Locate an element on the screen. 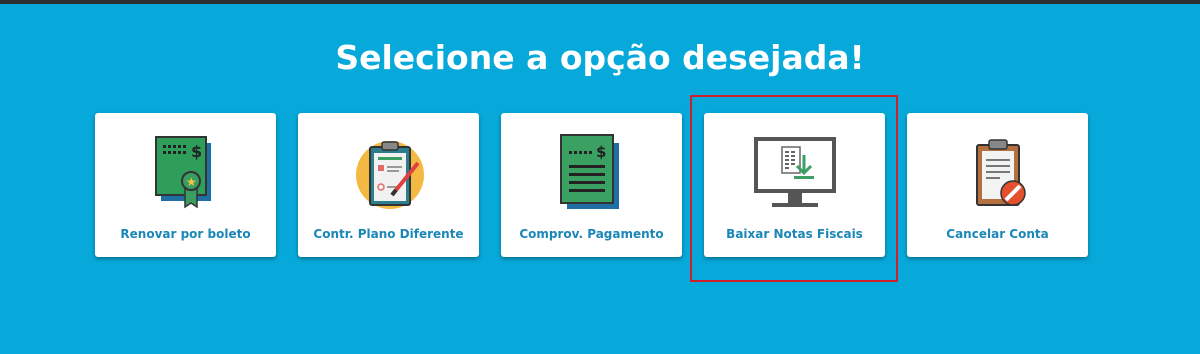 The height and width of the screenshot is (354, 1200). option-card-comprov-pagamento: $ Comprov. Pagamento is located at coordinates (591, 185).